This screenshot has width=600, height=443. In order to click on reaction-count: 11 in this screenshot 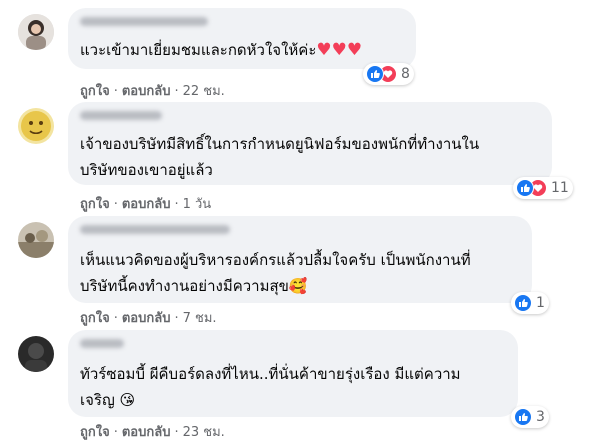, I will do `click(560, 188)`.